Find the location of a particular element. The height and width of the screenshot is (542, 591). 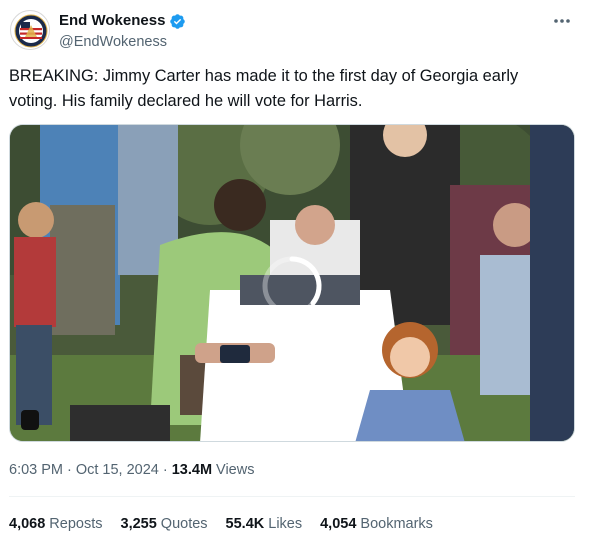

stat-likes: 55.4K Likes is located at coordinates (264, 524).